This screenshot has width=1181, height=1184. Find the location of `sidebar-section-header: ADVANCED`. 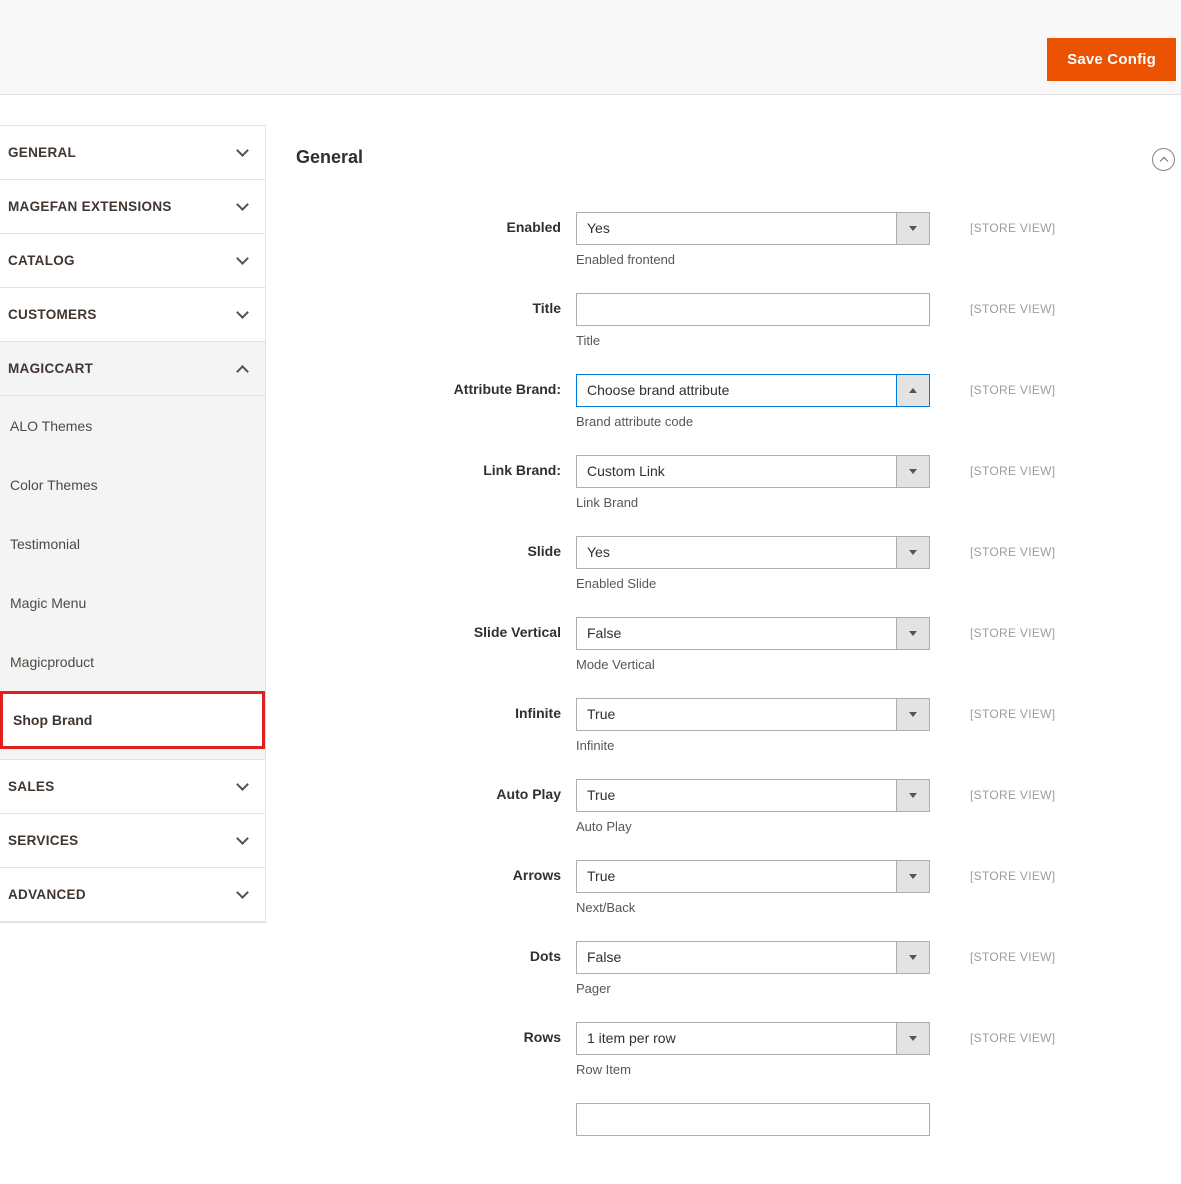

sidebar-section-header: ADVANCED is located at coordinates (132, 895).